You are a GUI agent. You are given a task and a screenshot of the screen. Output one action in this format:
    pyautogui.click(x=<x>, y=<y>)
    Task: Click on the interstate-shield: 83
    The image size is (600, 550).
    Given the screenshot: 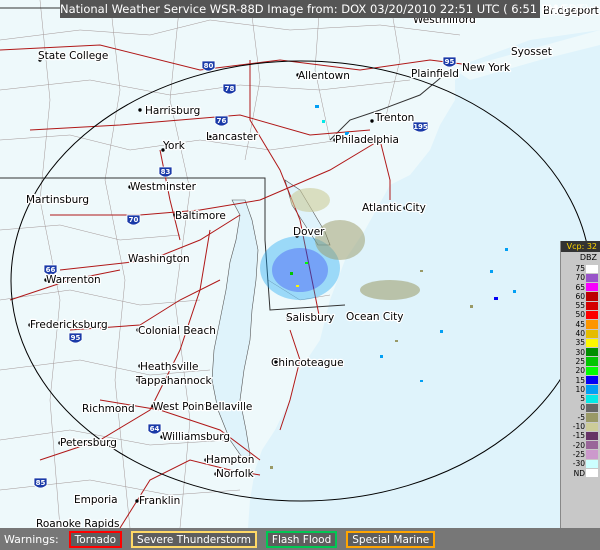 What is the action you would take?
    pyautogui.click(x=165, y=172)
    